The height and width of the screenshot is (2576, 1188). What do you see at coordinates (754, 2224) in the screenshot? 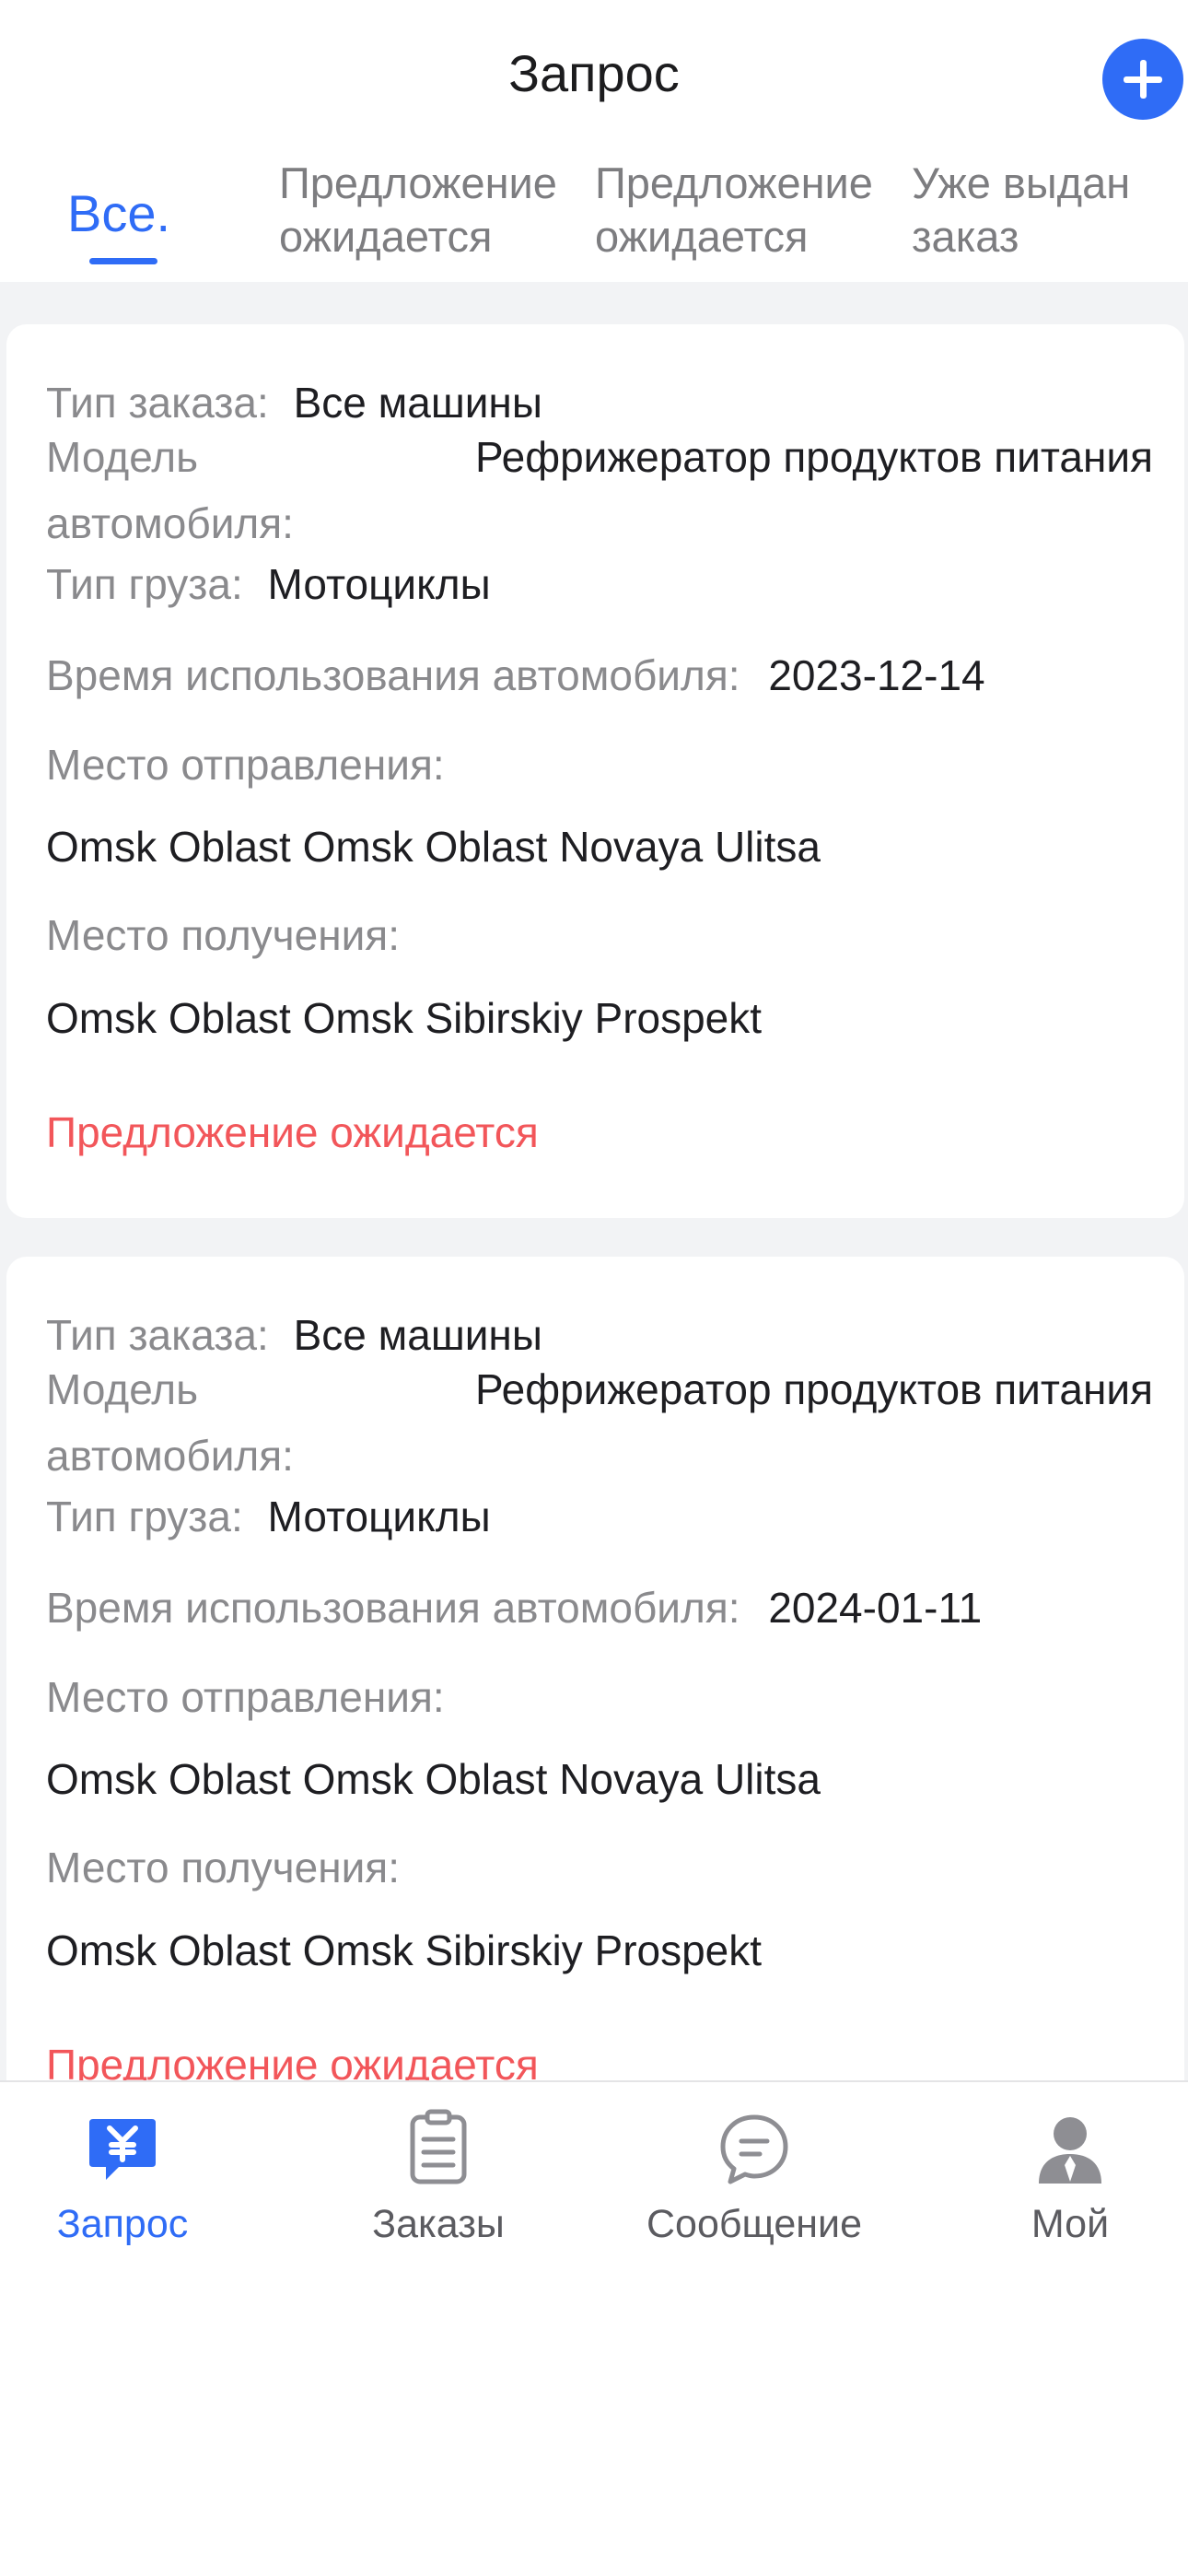
I see `nav-label-message: Сообщение` at bounding box center [754, 2224].